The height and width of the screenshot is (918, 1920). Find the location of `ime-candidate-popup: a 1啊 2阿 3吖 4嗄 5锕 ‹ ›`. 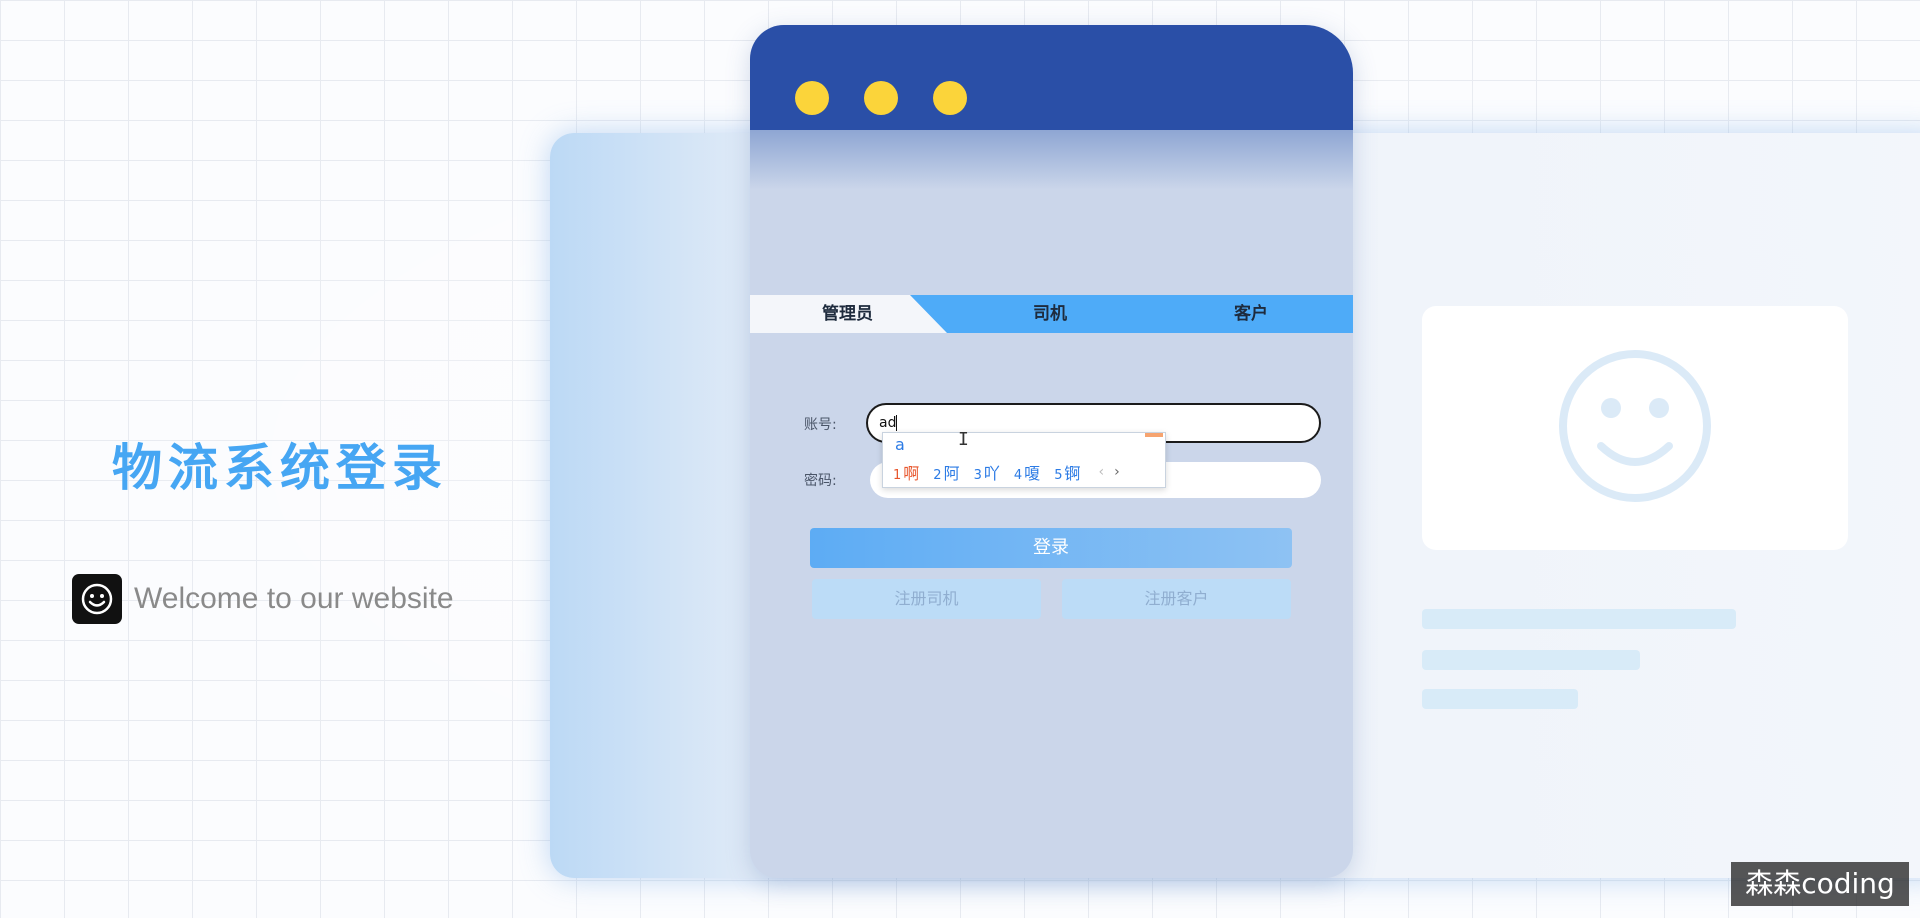

ime-candidate-popup: a 1啊 2阿 3吖 4嗄 5锕 ‹ › is located at coordinates (1024, 460).